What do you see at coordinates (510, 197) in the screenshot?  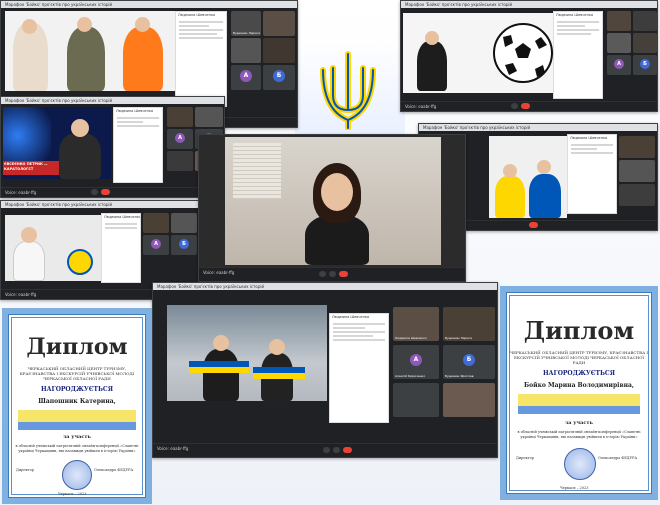 I see `photo-footballer-yellow` at bounding box center [510, 197].